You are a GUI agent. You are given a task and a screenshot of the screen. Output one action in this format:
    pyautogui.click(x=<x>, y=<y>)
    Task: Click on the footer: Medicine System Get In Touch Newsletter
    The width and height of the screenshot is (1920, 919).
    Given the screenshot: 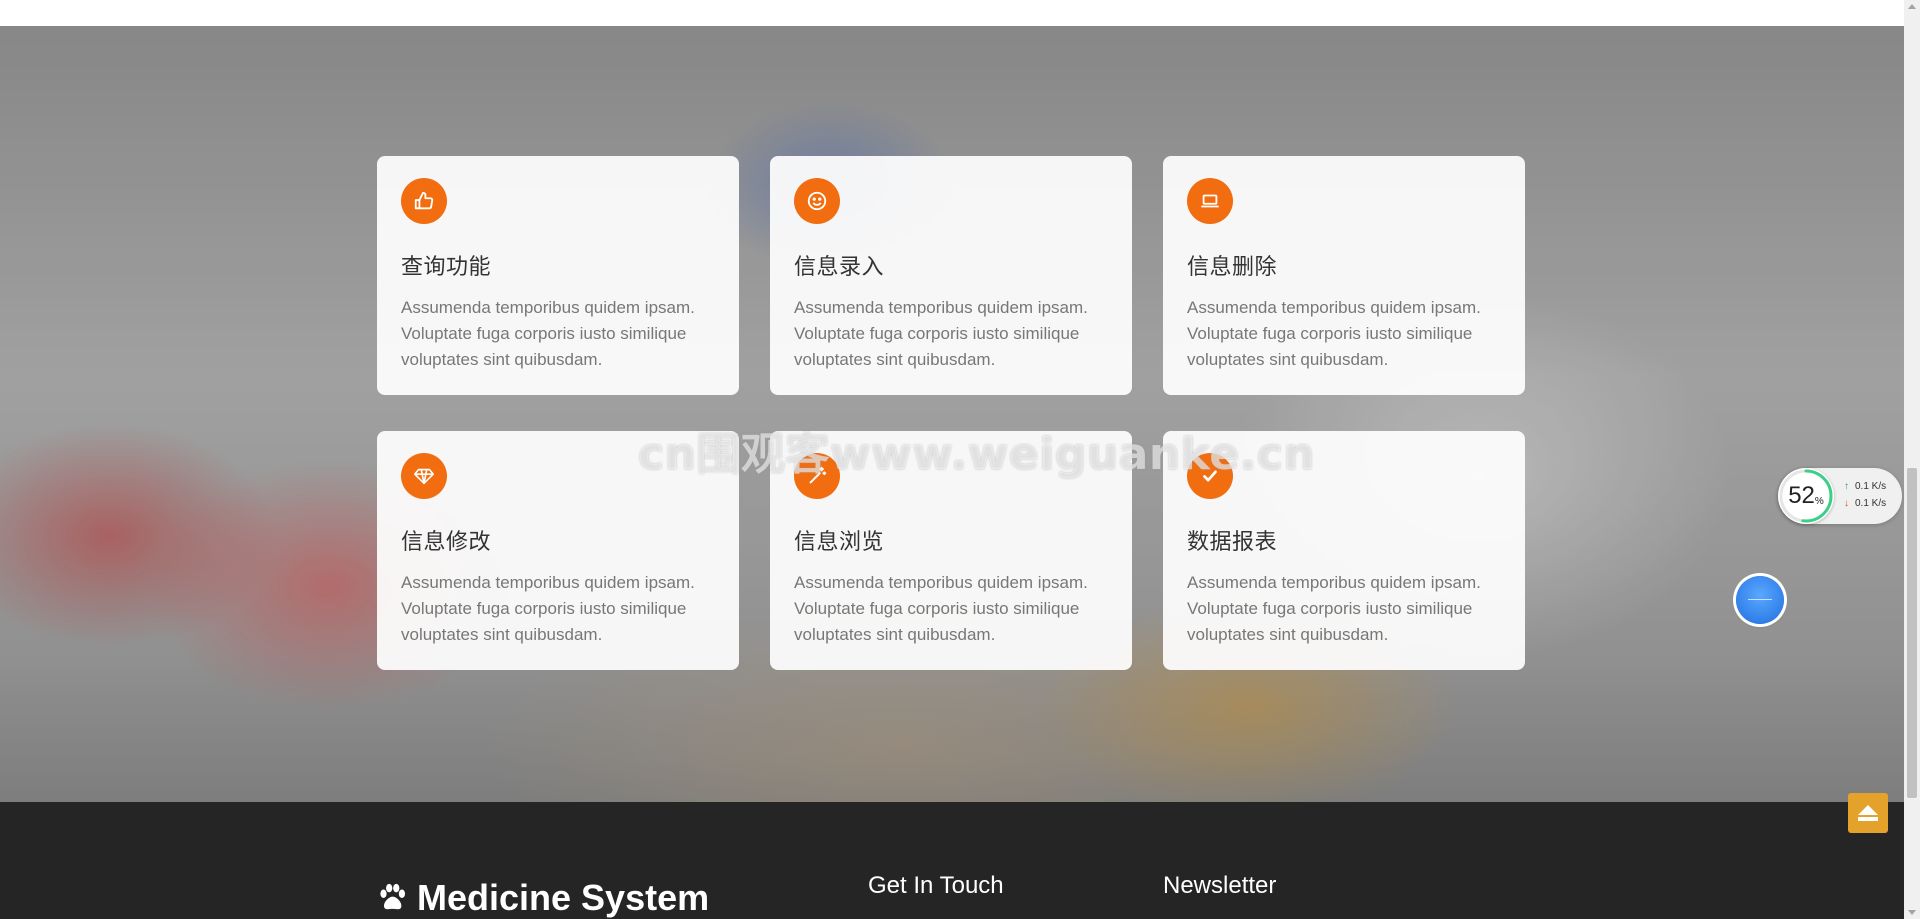 What is the action you would take?
    pyautogui.click(x=952, y=860)
    